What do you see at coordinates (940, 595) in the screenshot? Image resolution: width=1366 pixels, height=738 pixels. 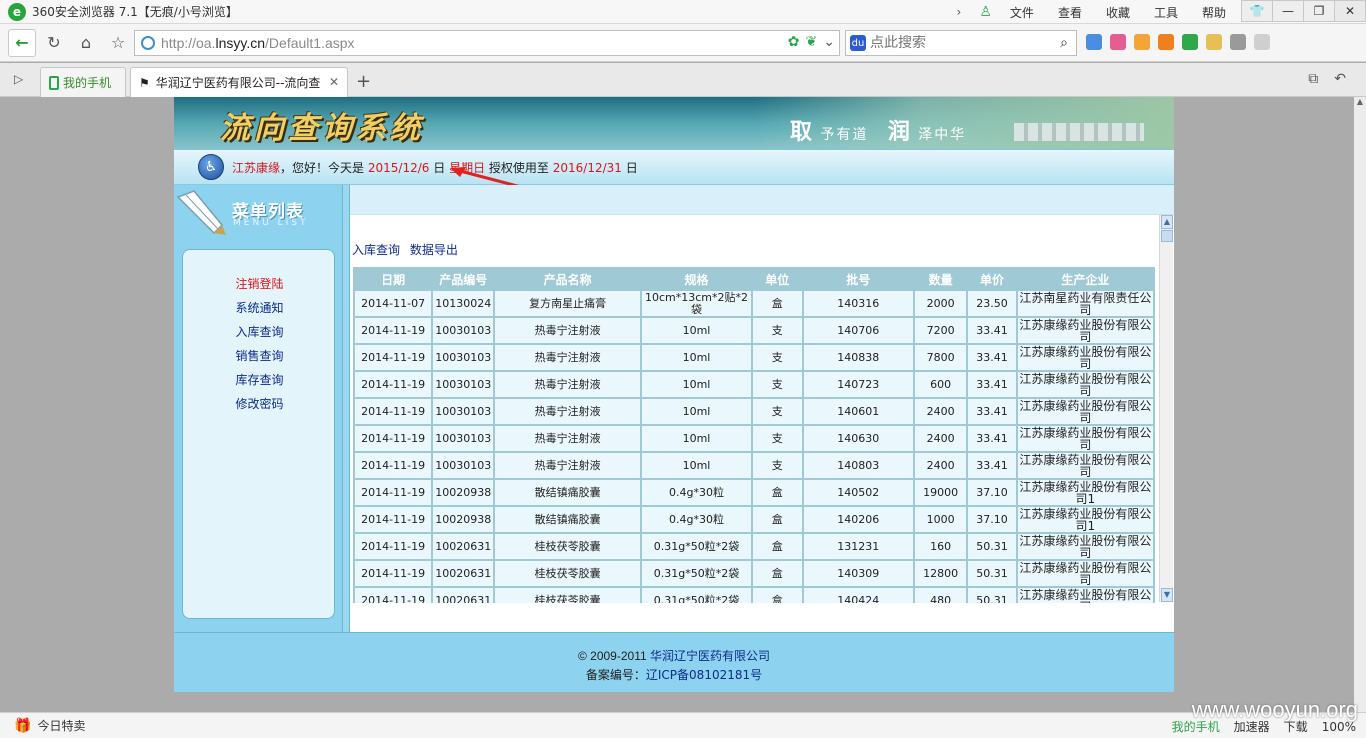 I see `table-cell: 480` at bounding box center [940, 595].